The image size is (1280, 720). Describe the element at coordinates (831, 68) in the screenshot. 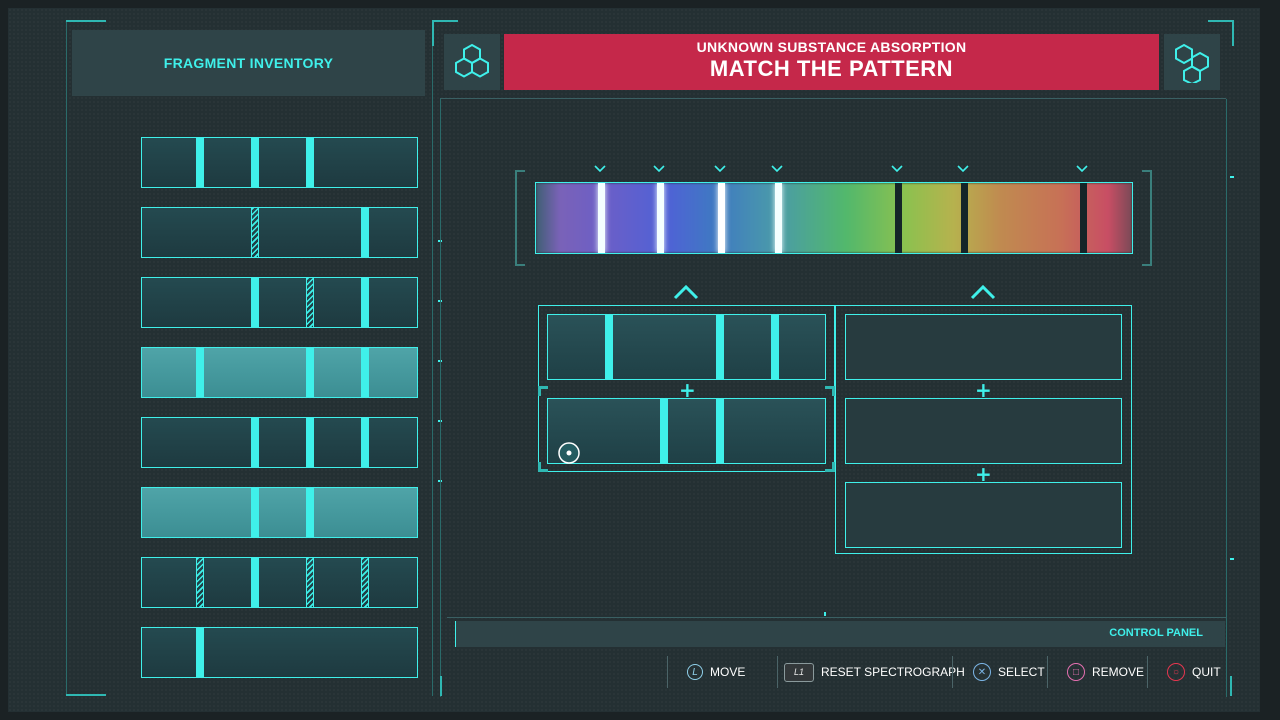

I see `banner-title: MATCH THE PATTERN` at that location.